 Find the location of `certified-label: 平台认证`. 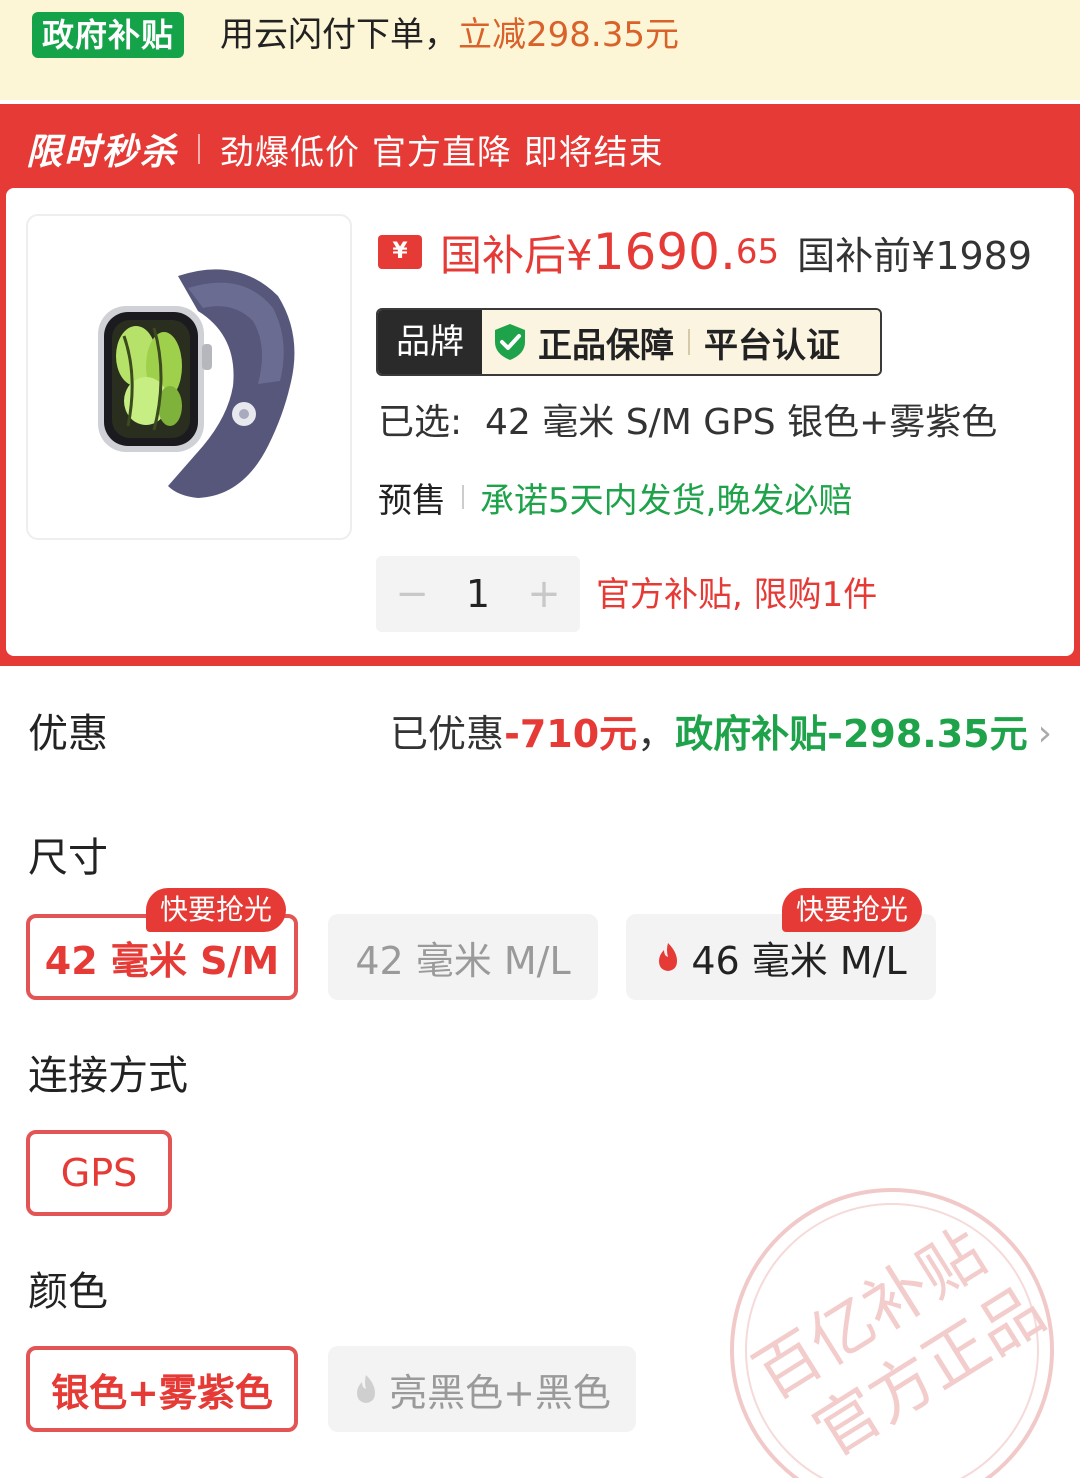

certified-label: 平台认证 is located at coordinates (772, 345).